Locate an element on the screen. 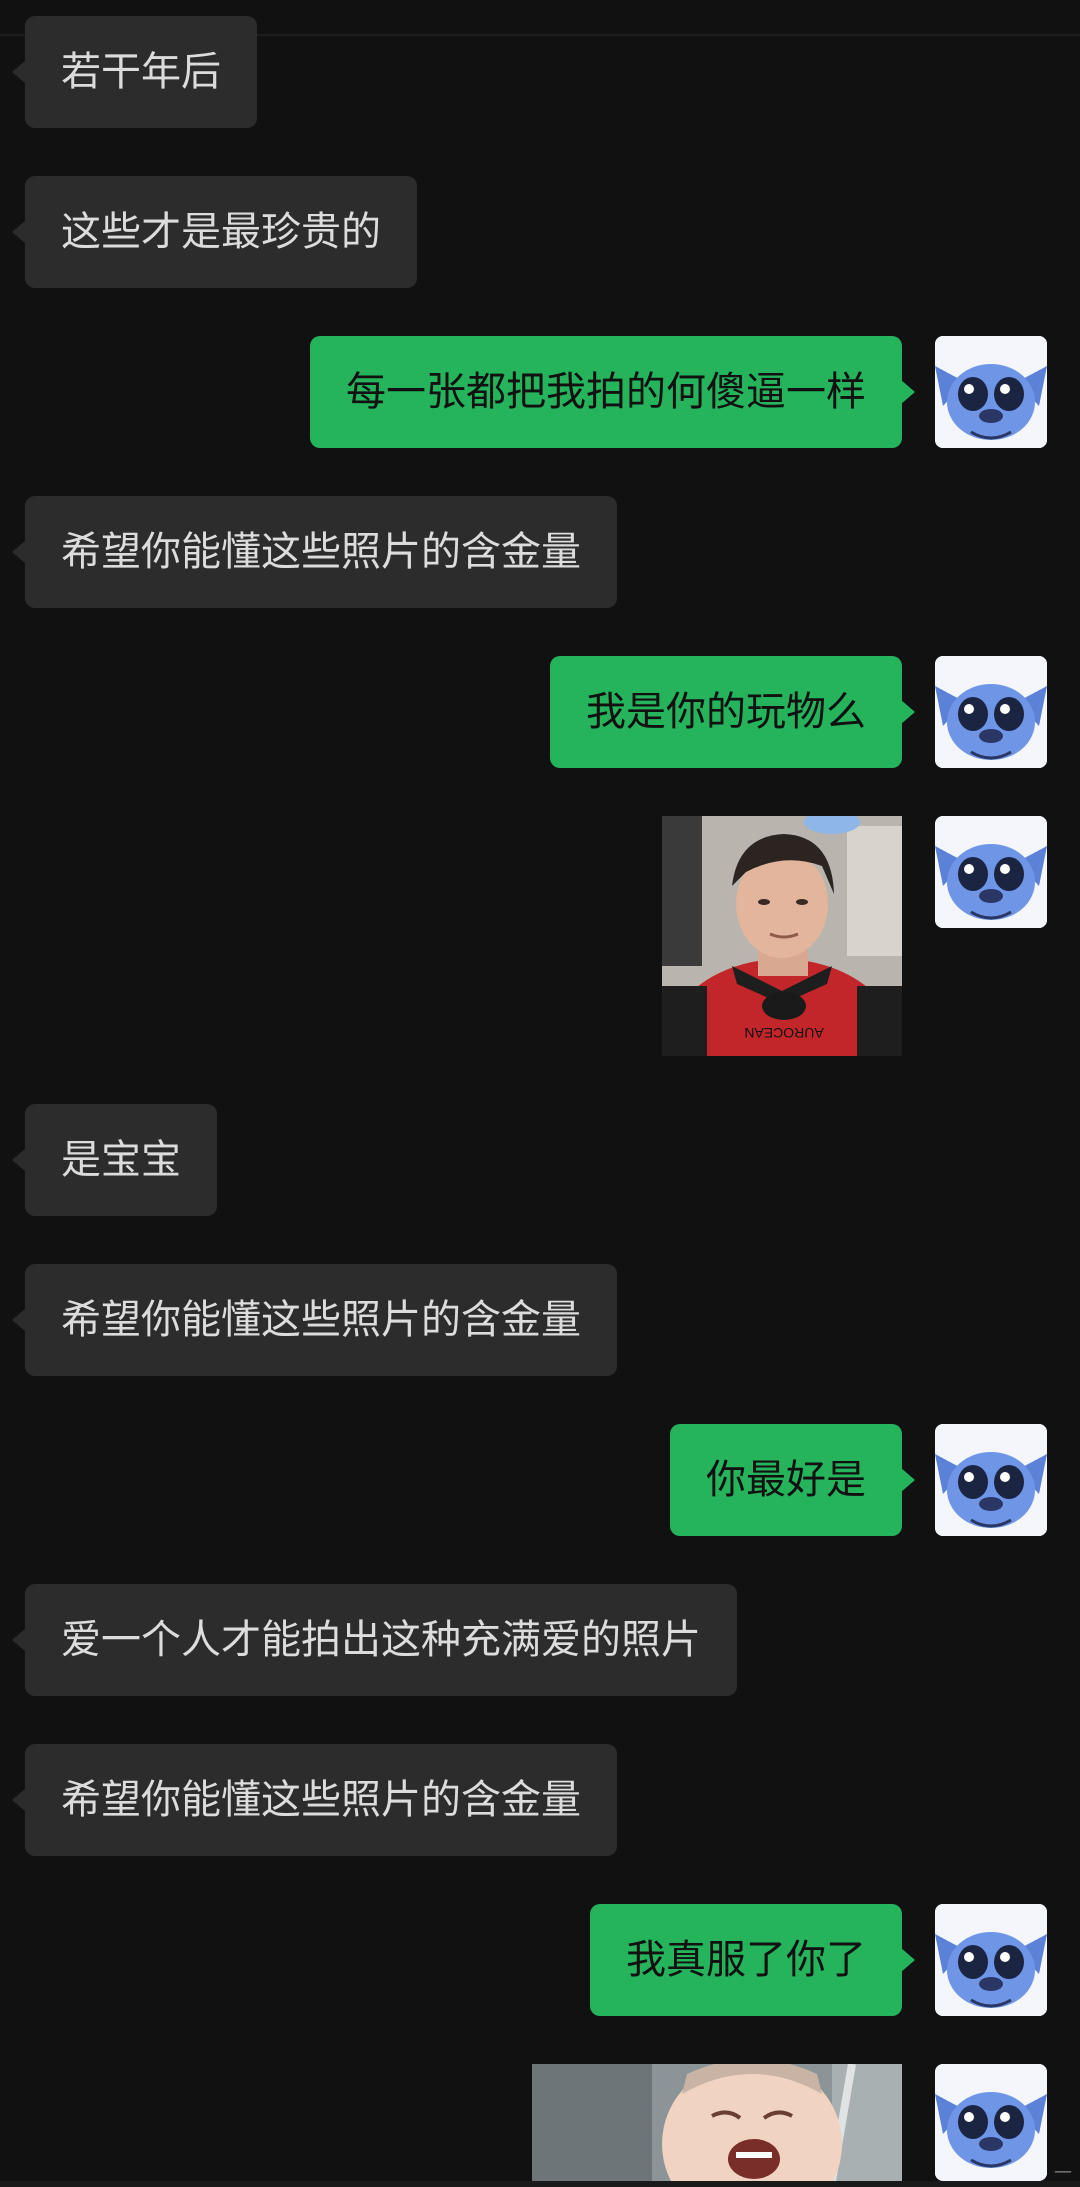  crying-baby-photo is located at coordinates (717, 2122).